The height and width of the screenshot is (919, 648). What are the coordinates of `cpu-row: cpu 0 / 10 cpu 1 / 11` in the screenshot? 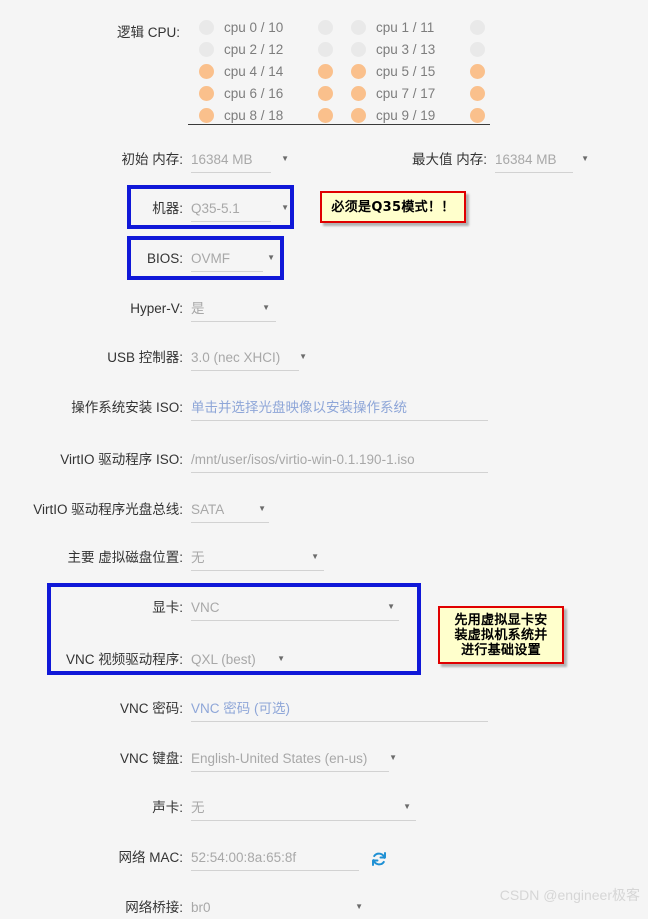 It's located at (351, 27).